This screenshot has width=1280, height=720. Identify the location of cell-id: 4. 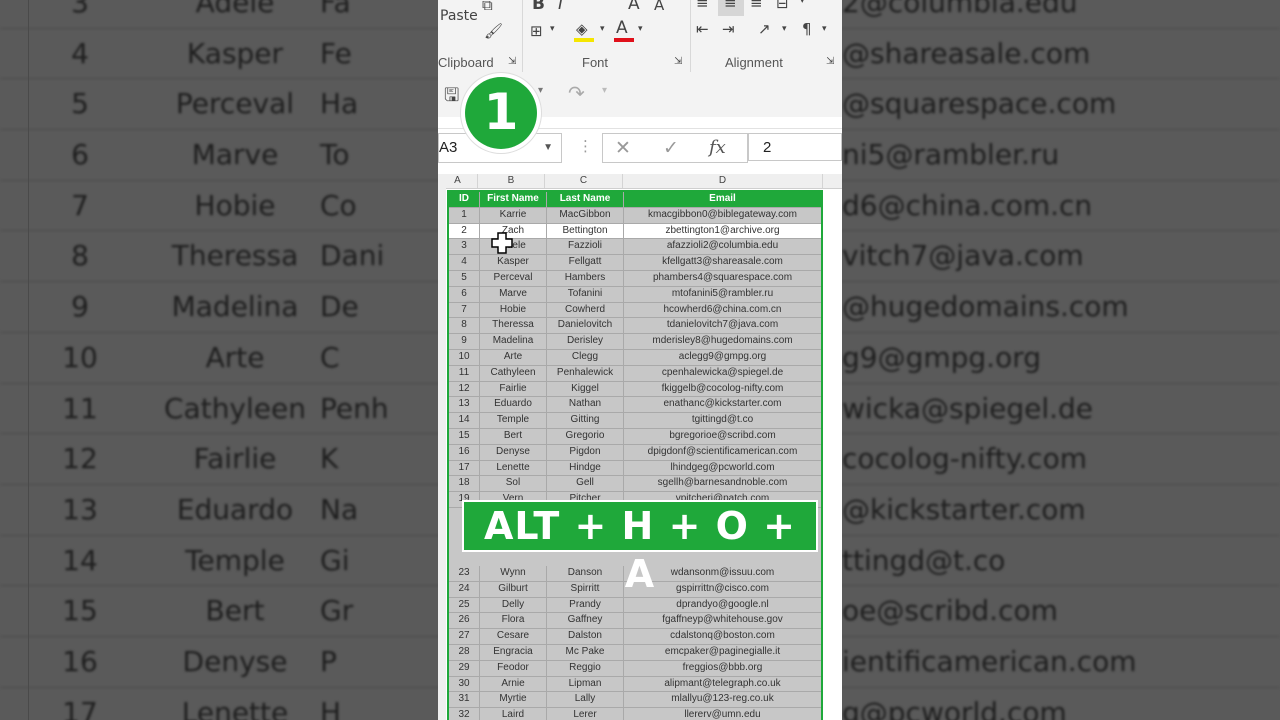
(464, 262).